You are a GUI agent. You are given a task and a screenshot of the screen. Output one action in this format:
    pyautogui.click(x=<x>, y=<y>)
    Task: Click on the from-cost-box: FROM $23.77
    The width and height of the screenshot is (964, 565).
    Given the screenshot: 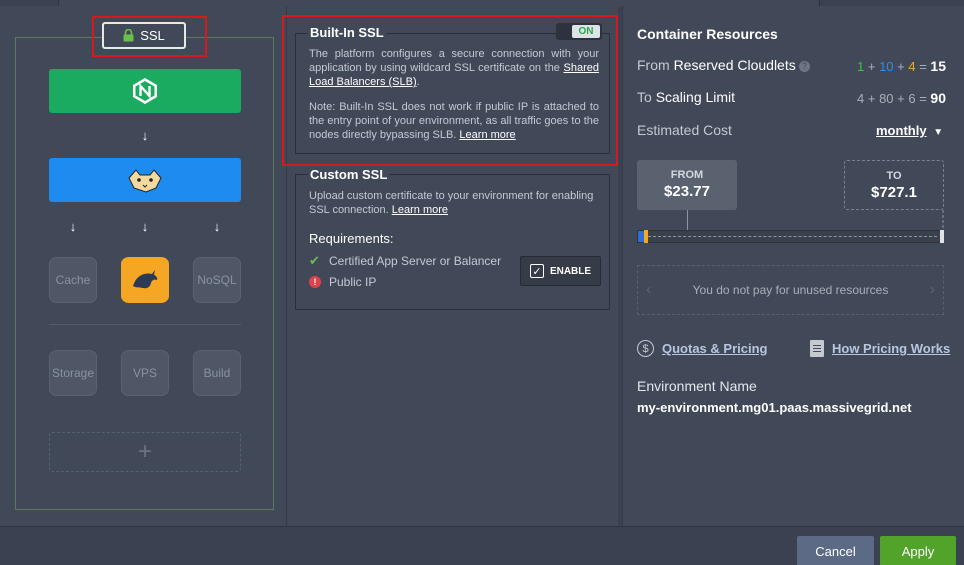 What is the action you would take?
    pyautogui.click(x=687, y=185)
    